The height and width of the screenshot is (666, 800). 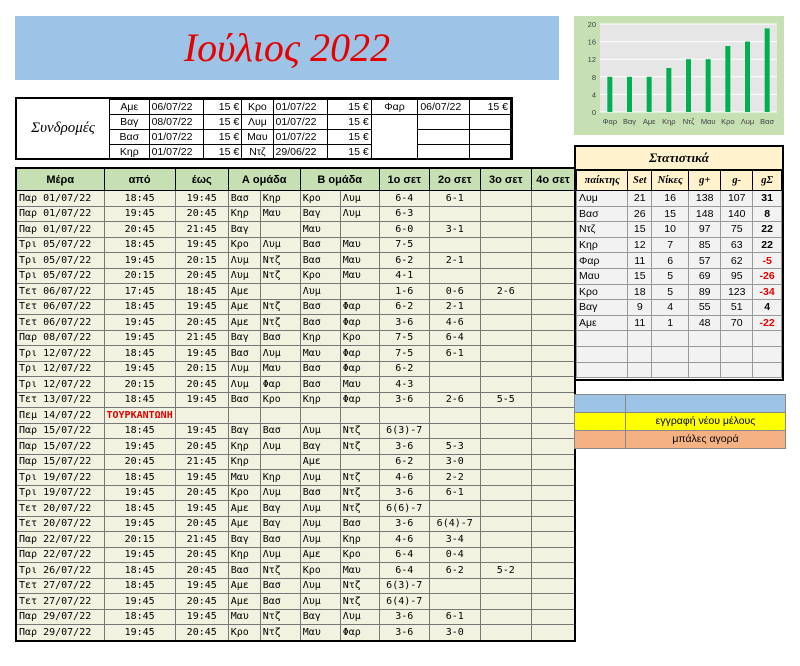 I want to click on legend-swatch, so click(x=600, y=421).